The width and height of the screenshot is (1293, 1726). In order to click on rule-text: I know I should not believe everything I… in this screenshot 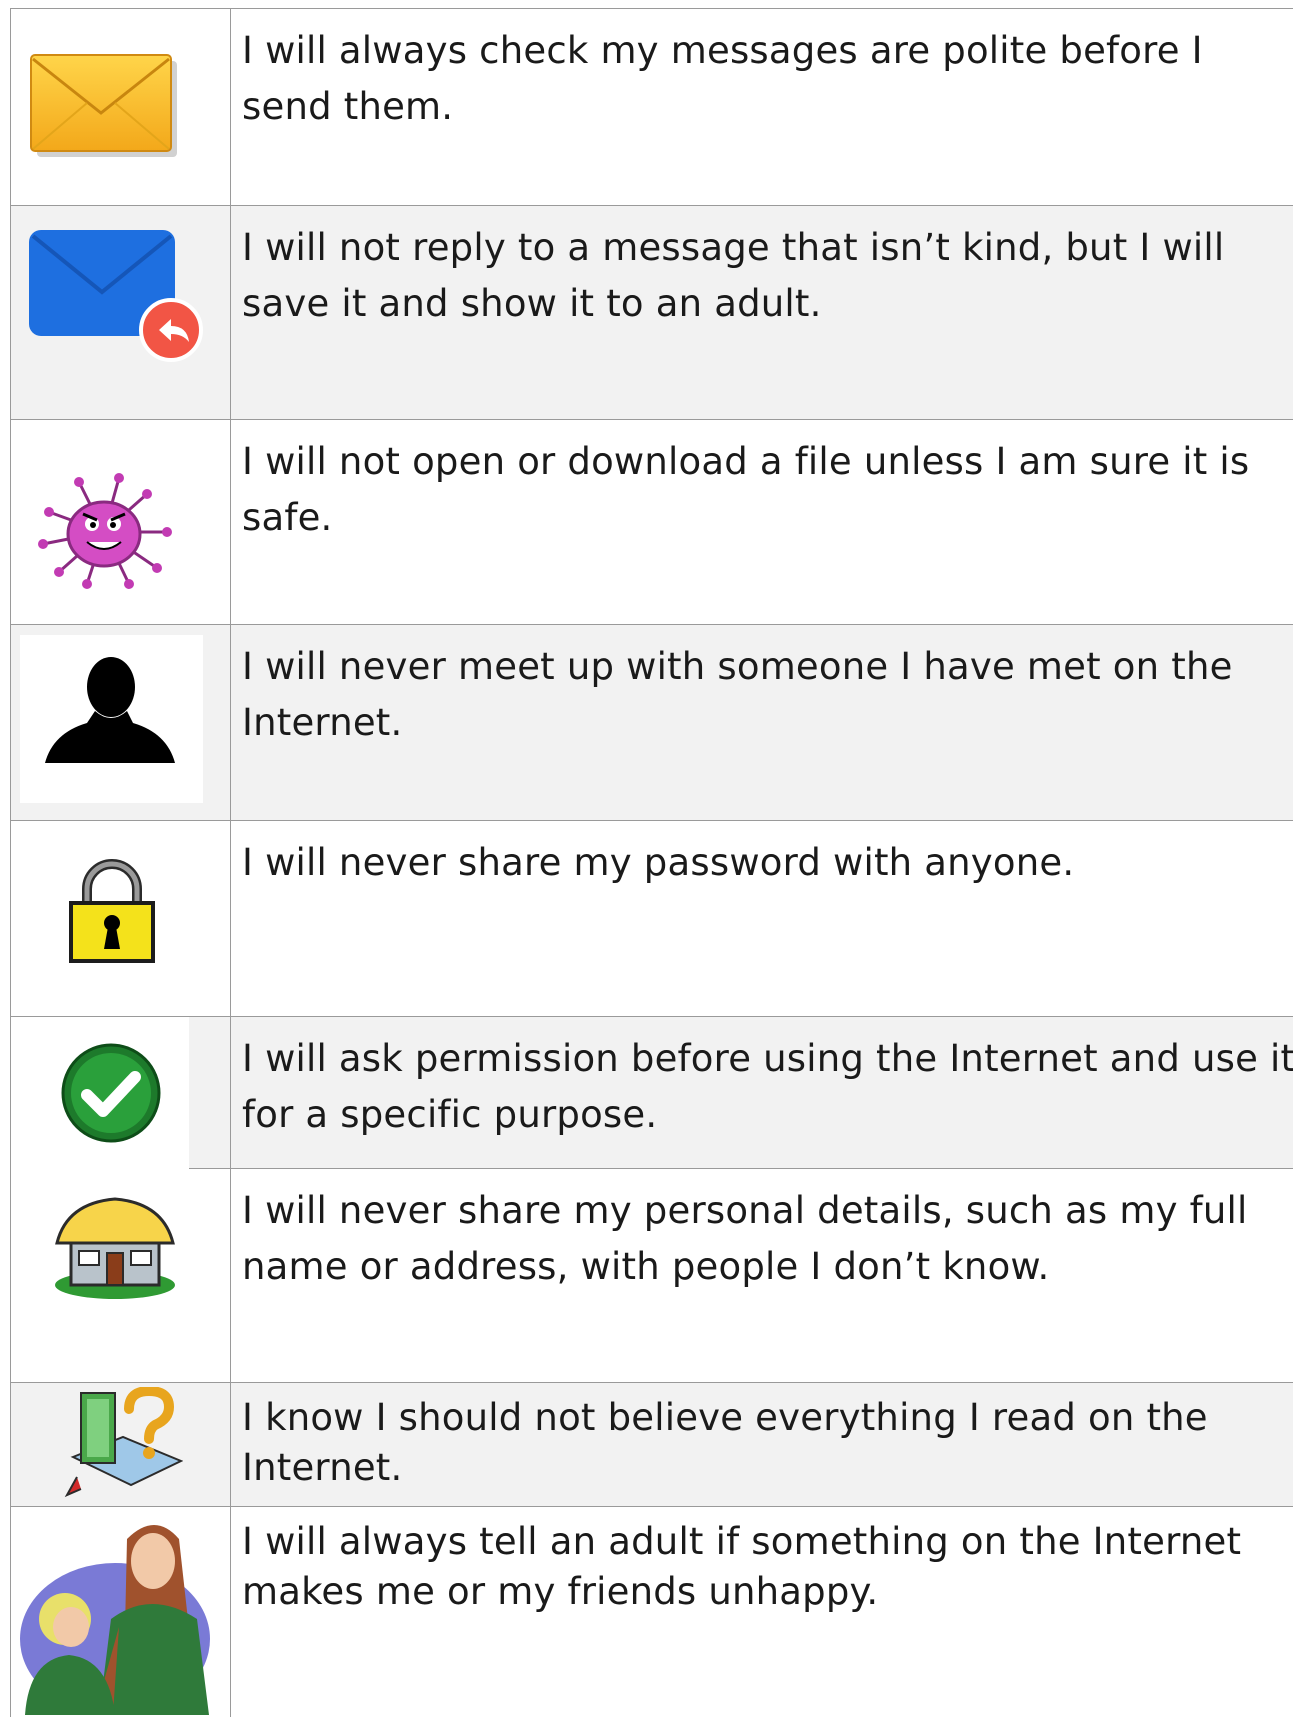, I will do `click(725, 1442)`.